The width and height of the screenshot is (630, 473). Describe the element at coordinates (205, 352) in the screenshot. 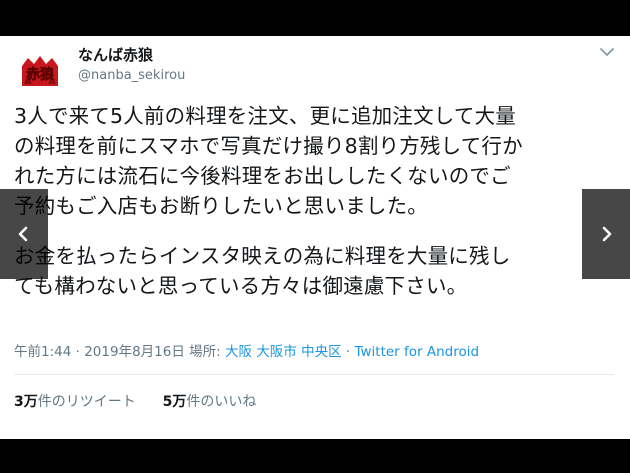

I see `location-label: 場所:` at that location.